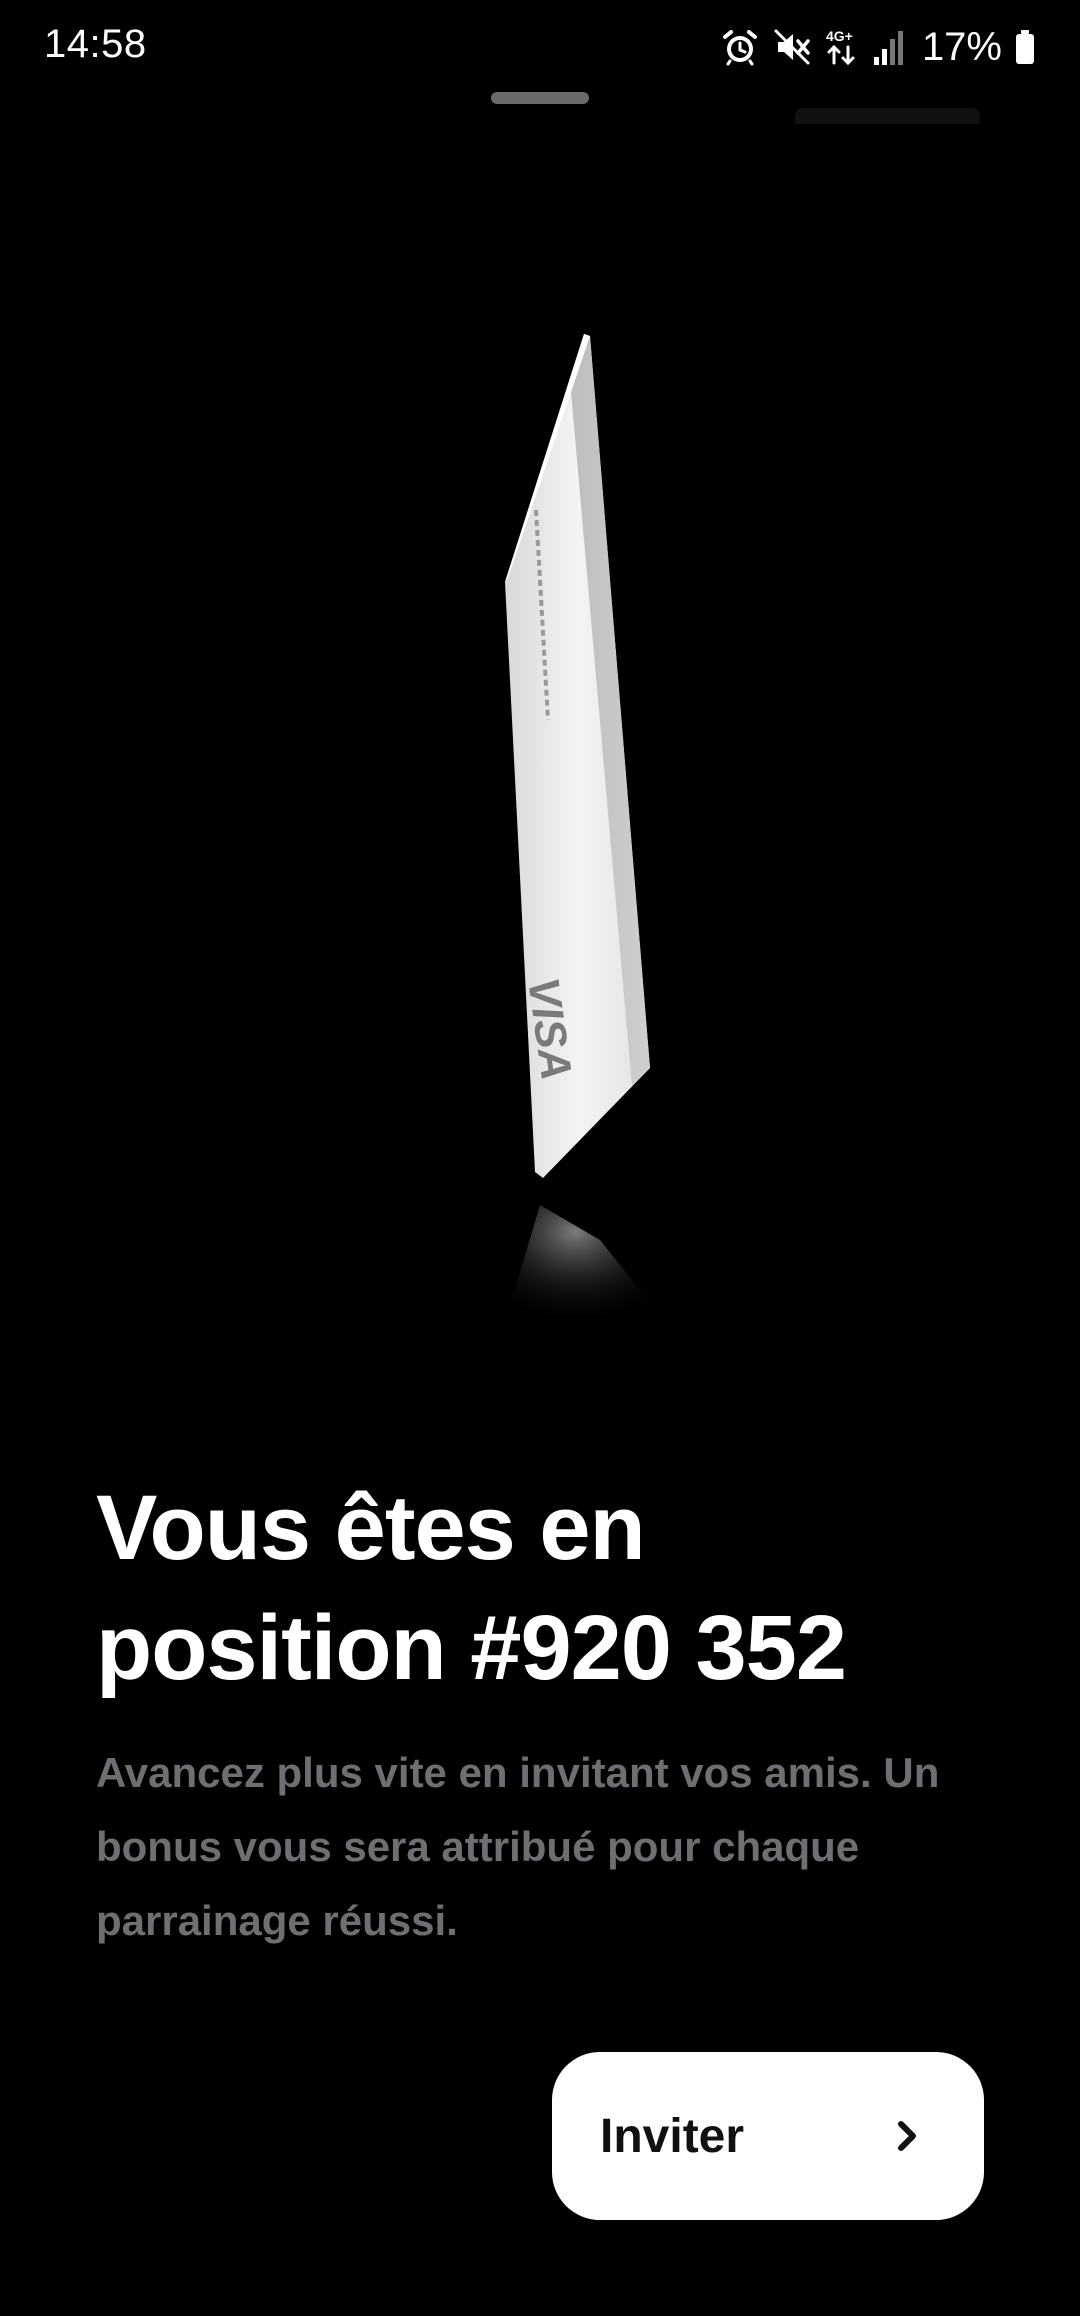 The image size is (1080, 2316). What do you see at coordinates (540, 98) in the screenshot?
I see `drag-handle` at bounding box center [540, 98].